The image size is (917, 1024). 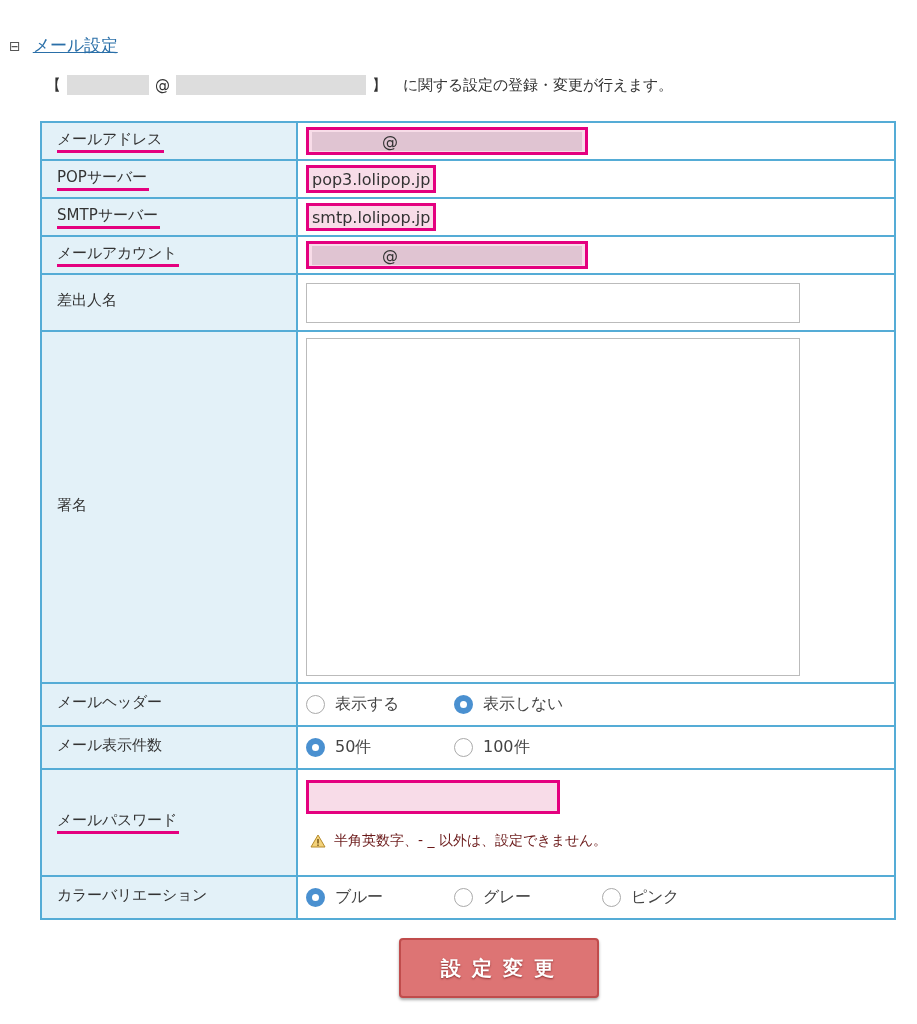 I want to click on field-label: メールヘッダー, so click(x=110, y=703).